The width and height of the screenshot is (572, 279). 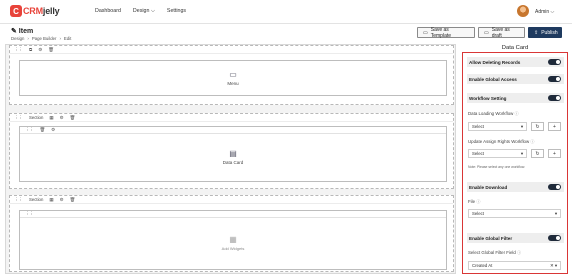 I want to click on global-filter-label: Enable Global Filter, so click(x=491, y=238).